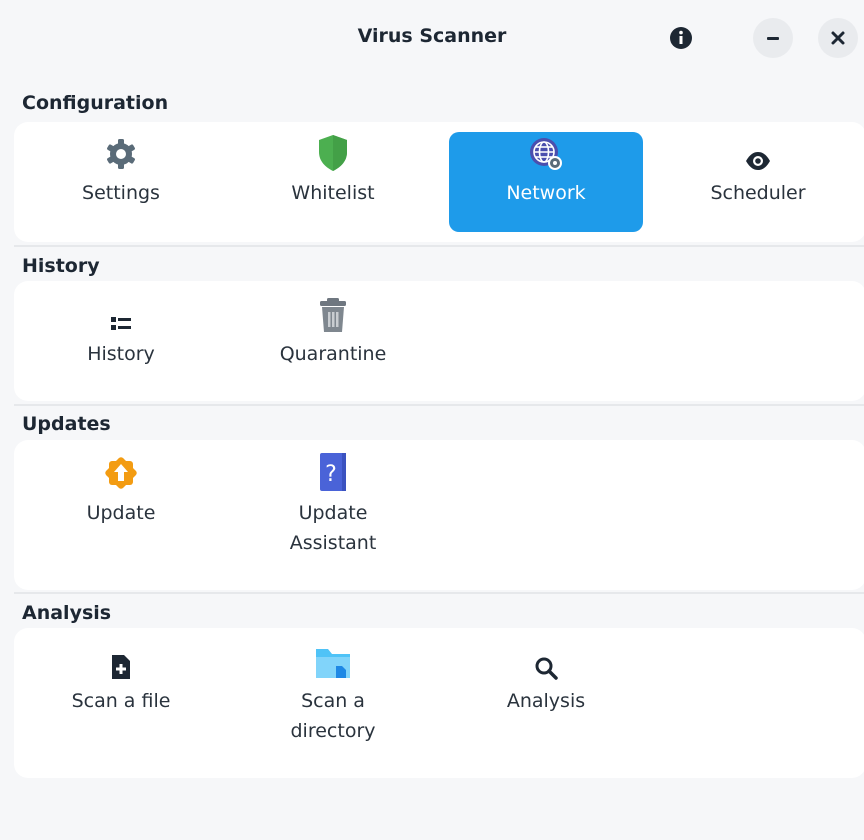 This screenshot has width=864, height=840. I want to click on scheduler-label: Scheduler, so click(758, 193).